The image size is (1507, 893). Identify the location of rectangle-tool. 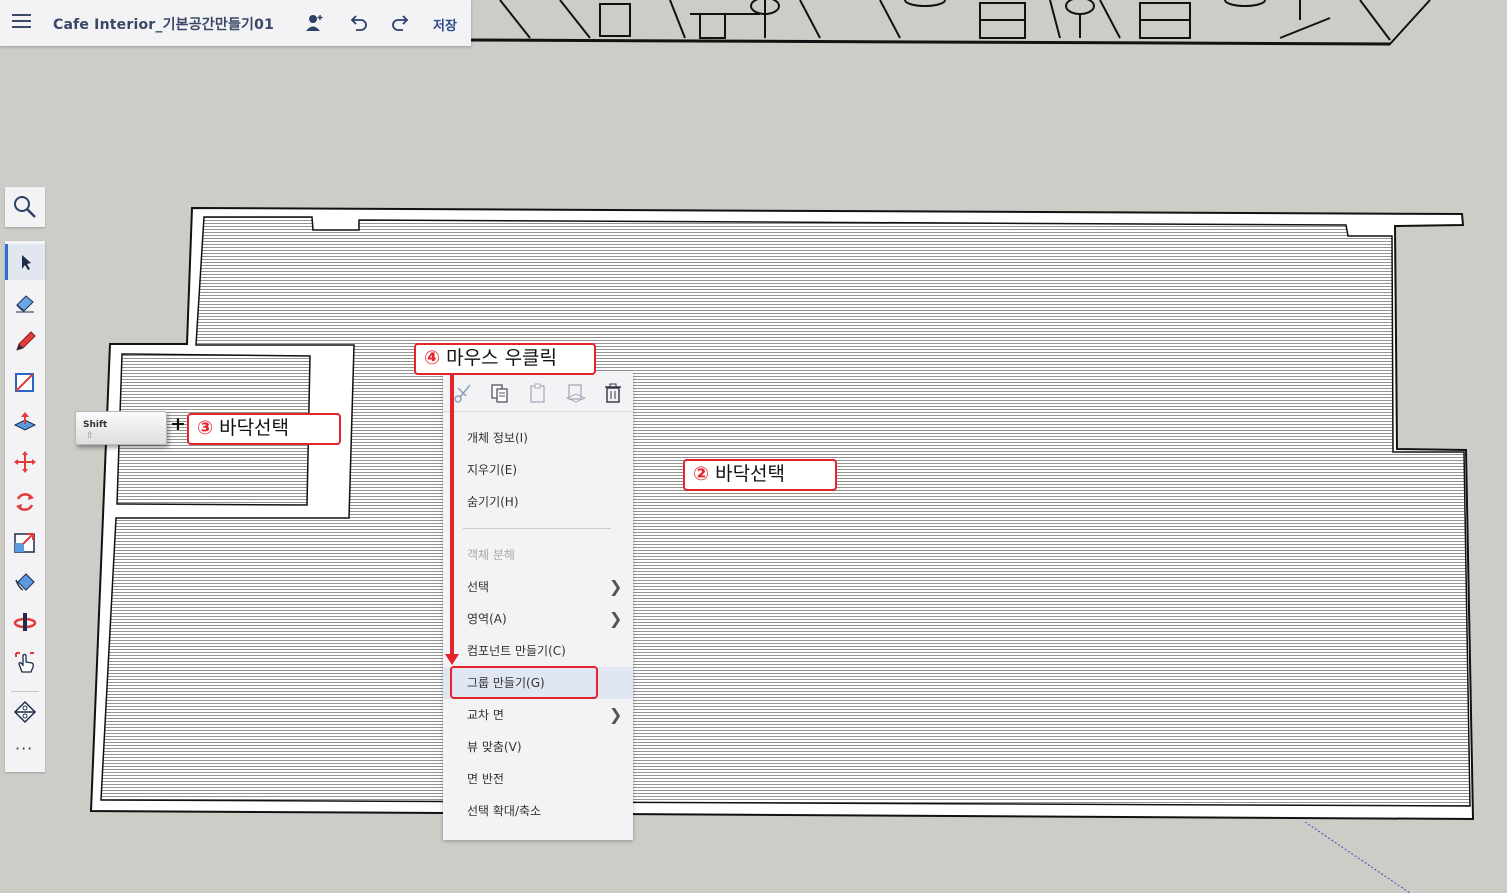
(25, 382).